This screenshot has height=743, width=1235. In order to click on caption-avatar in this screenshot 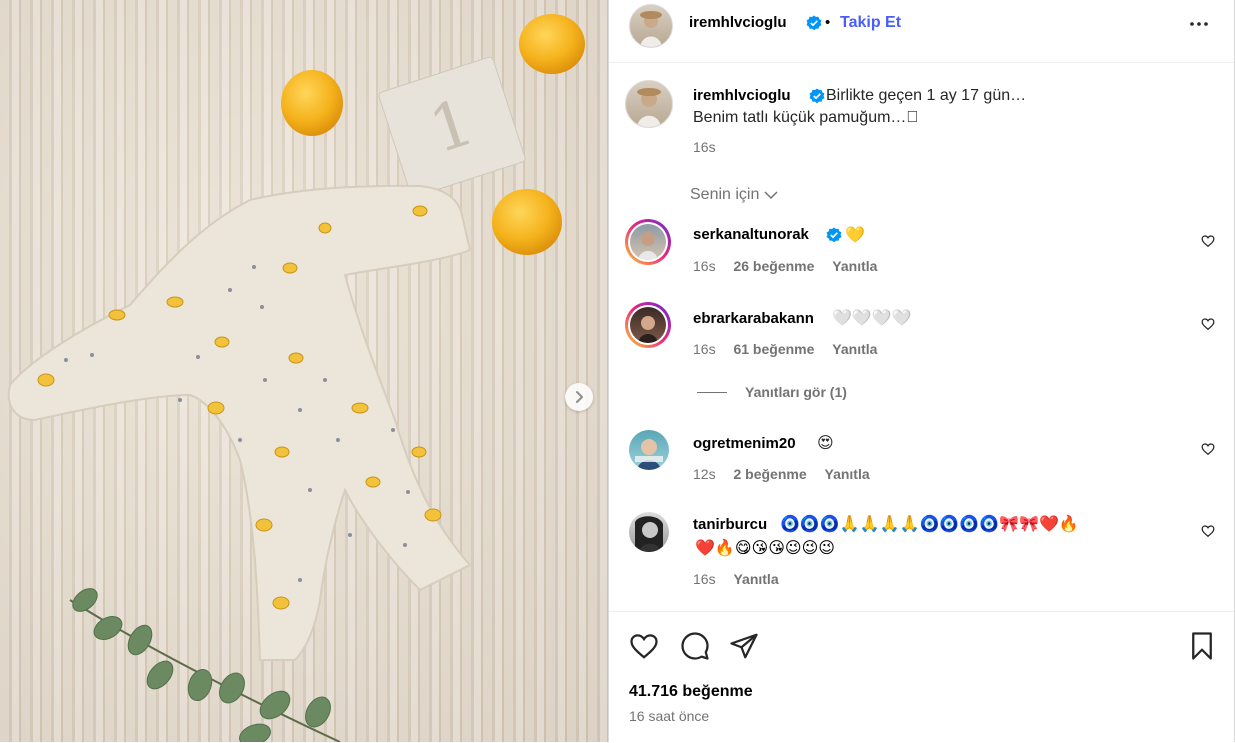, I will do `click(649, 104)`.